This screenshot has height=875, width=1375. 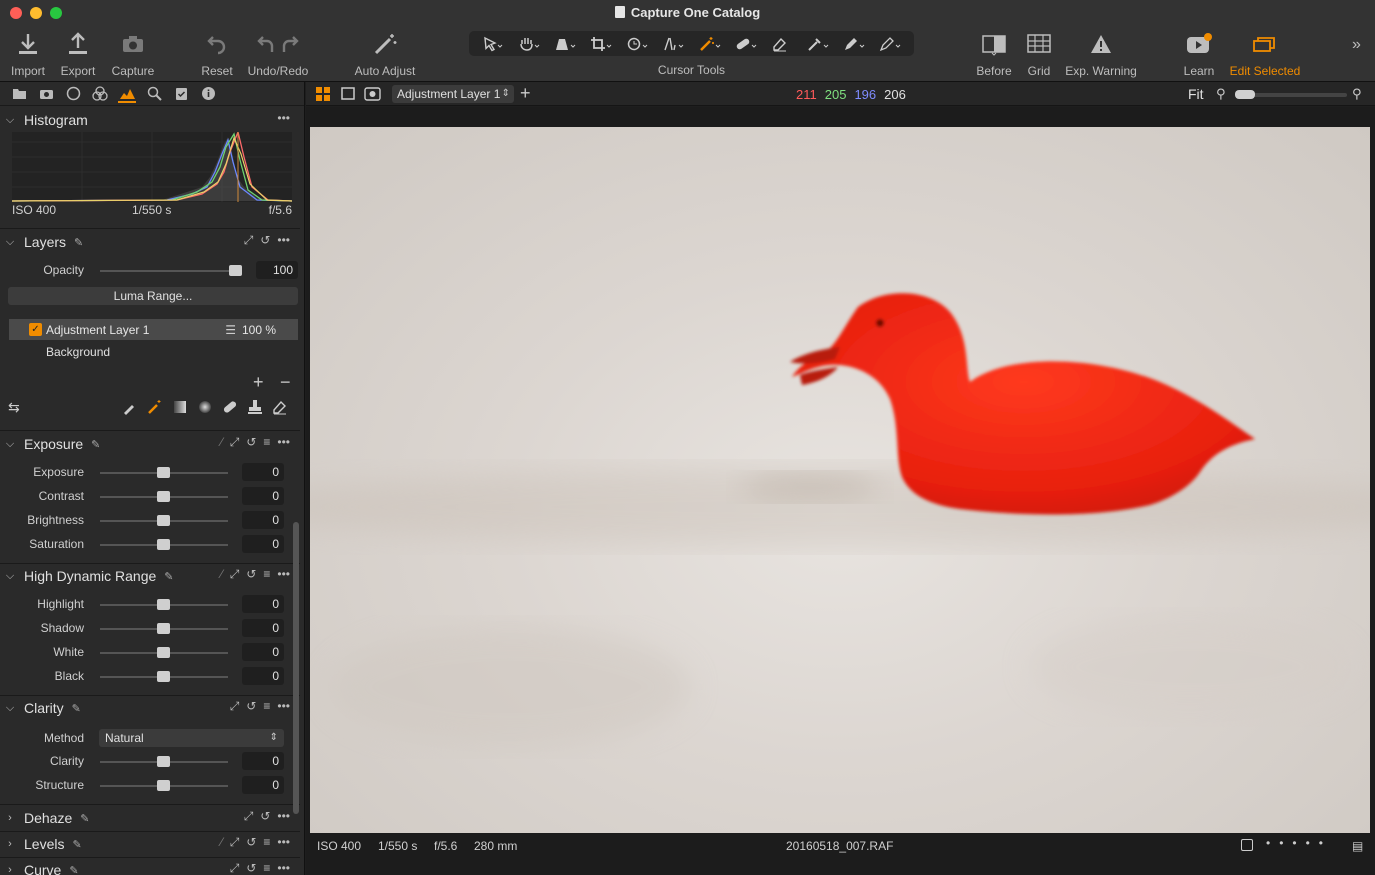 What do you see at coordinates (28, 54) in the screenshot?
I see `import-button: Import` at bounding box center [28, 54].